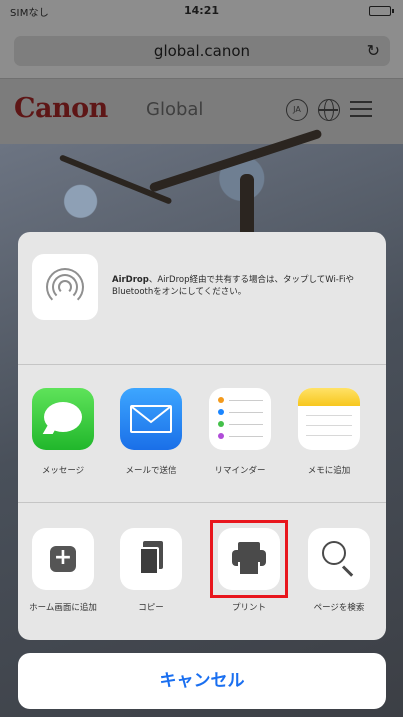  I want to click on url-text: global.canon, so click(202, 51).